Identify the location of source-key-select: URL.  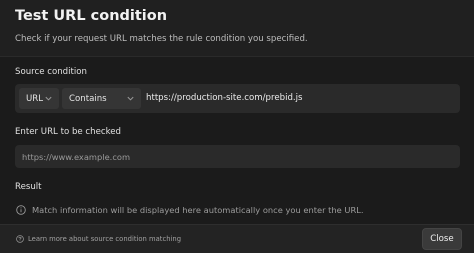
(39, 98).